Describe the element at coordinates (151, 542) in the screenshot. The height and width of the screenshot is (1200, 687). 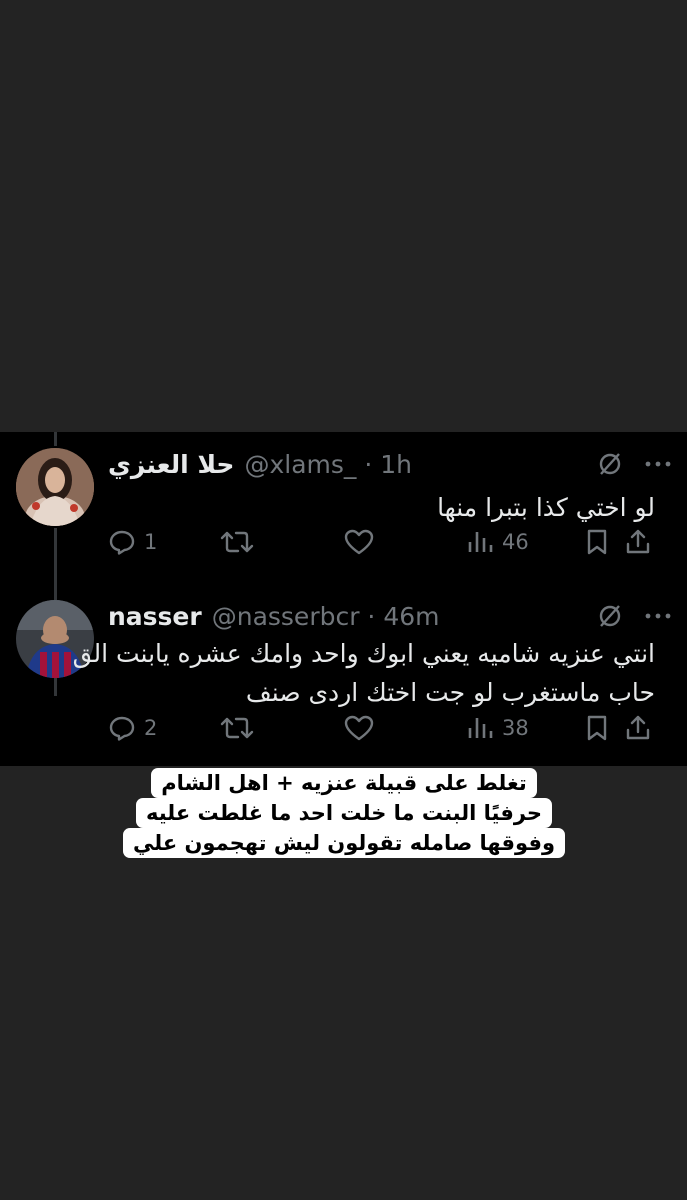
I see `reply-count: 1` at that location.